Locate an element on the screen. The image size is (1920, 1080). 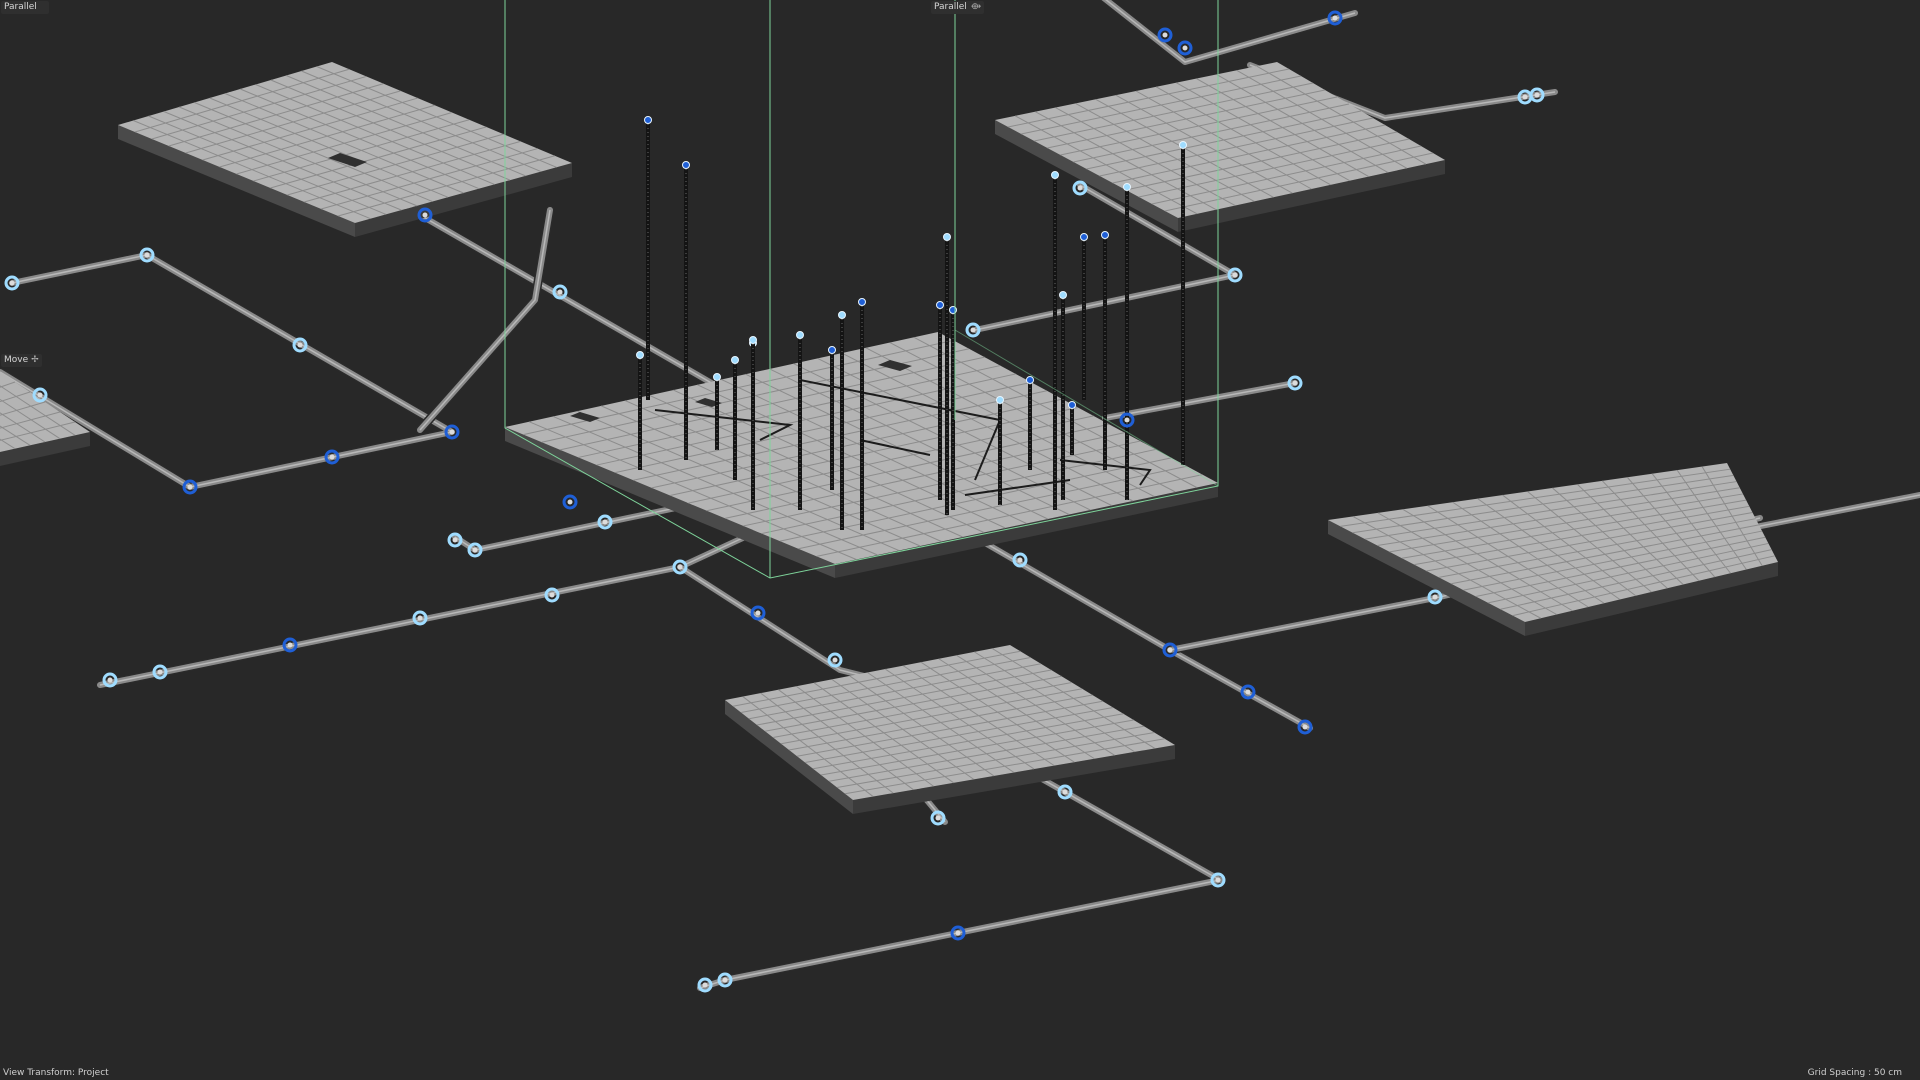
active-tool-label: Move ✢ is located at coordinates (21, 360).